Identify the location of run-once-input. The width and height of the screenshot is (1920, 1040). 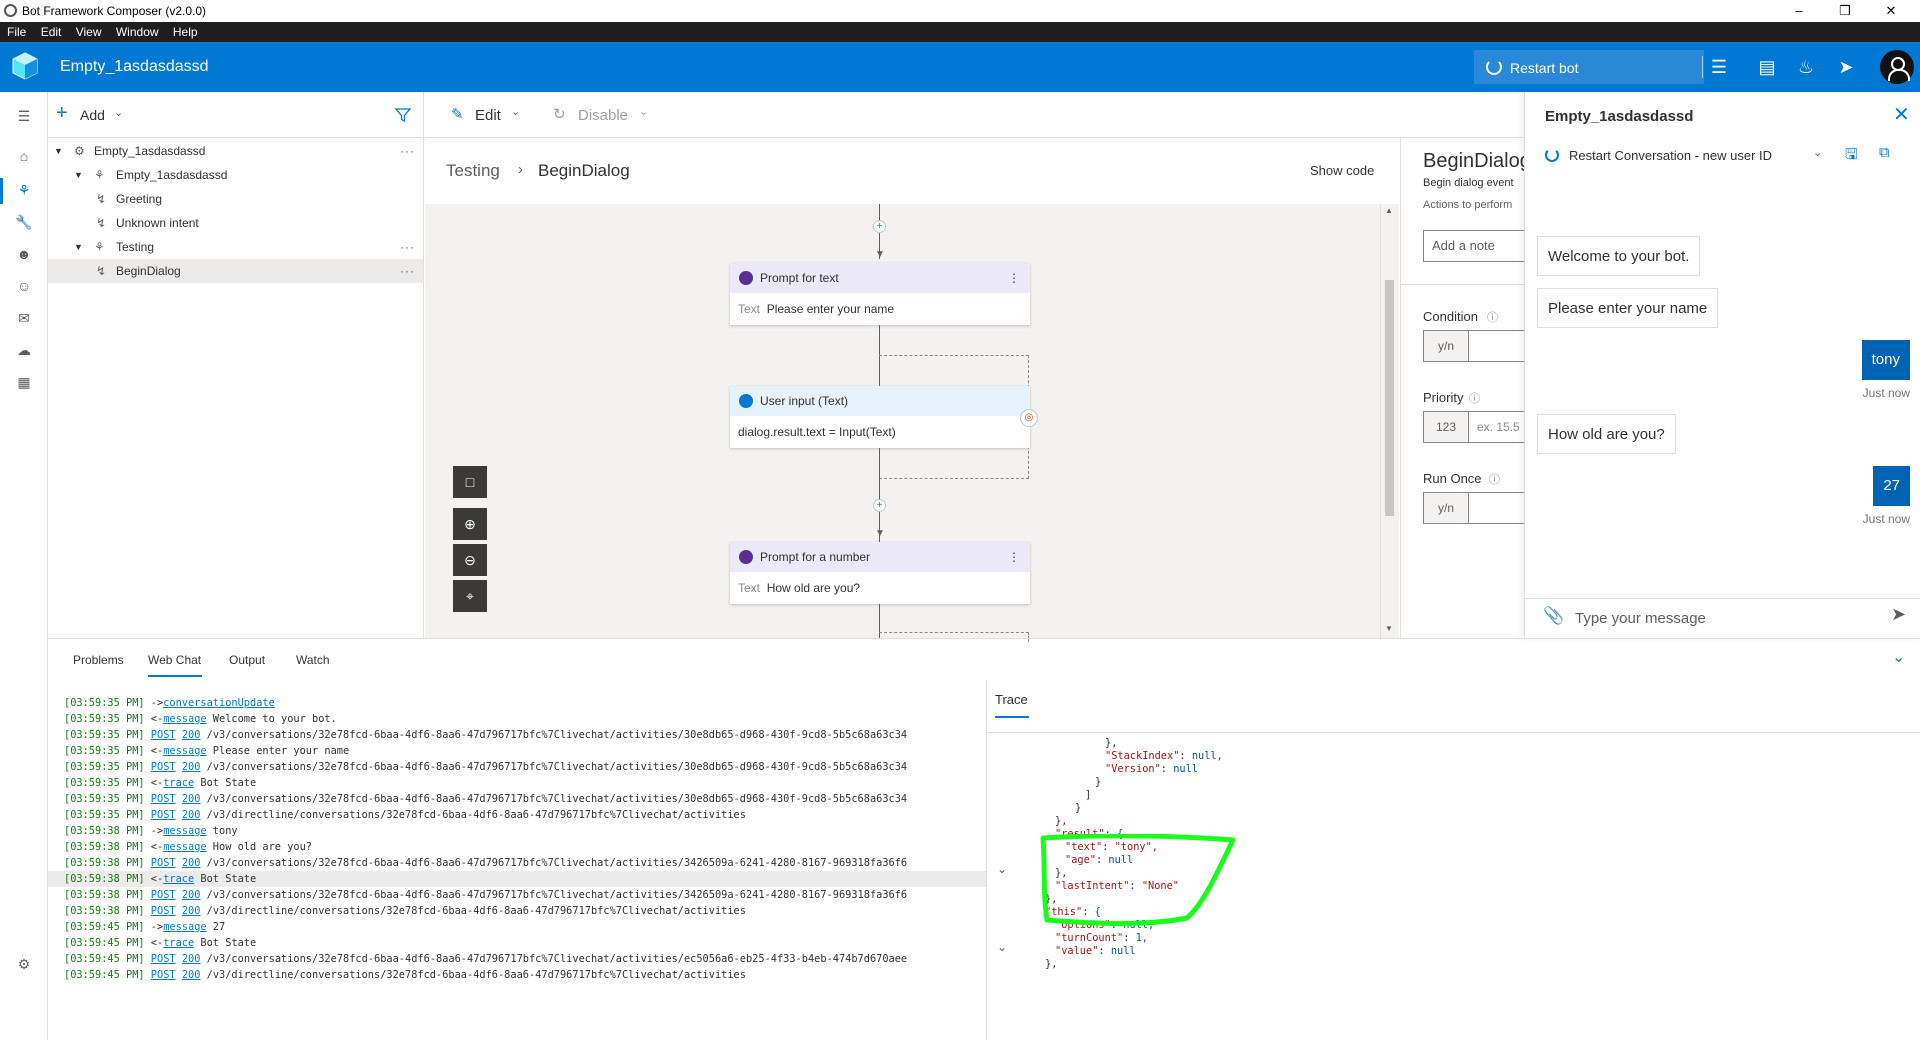
(1496, 508).